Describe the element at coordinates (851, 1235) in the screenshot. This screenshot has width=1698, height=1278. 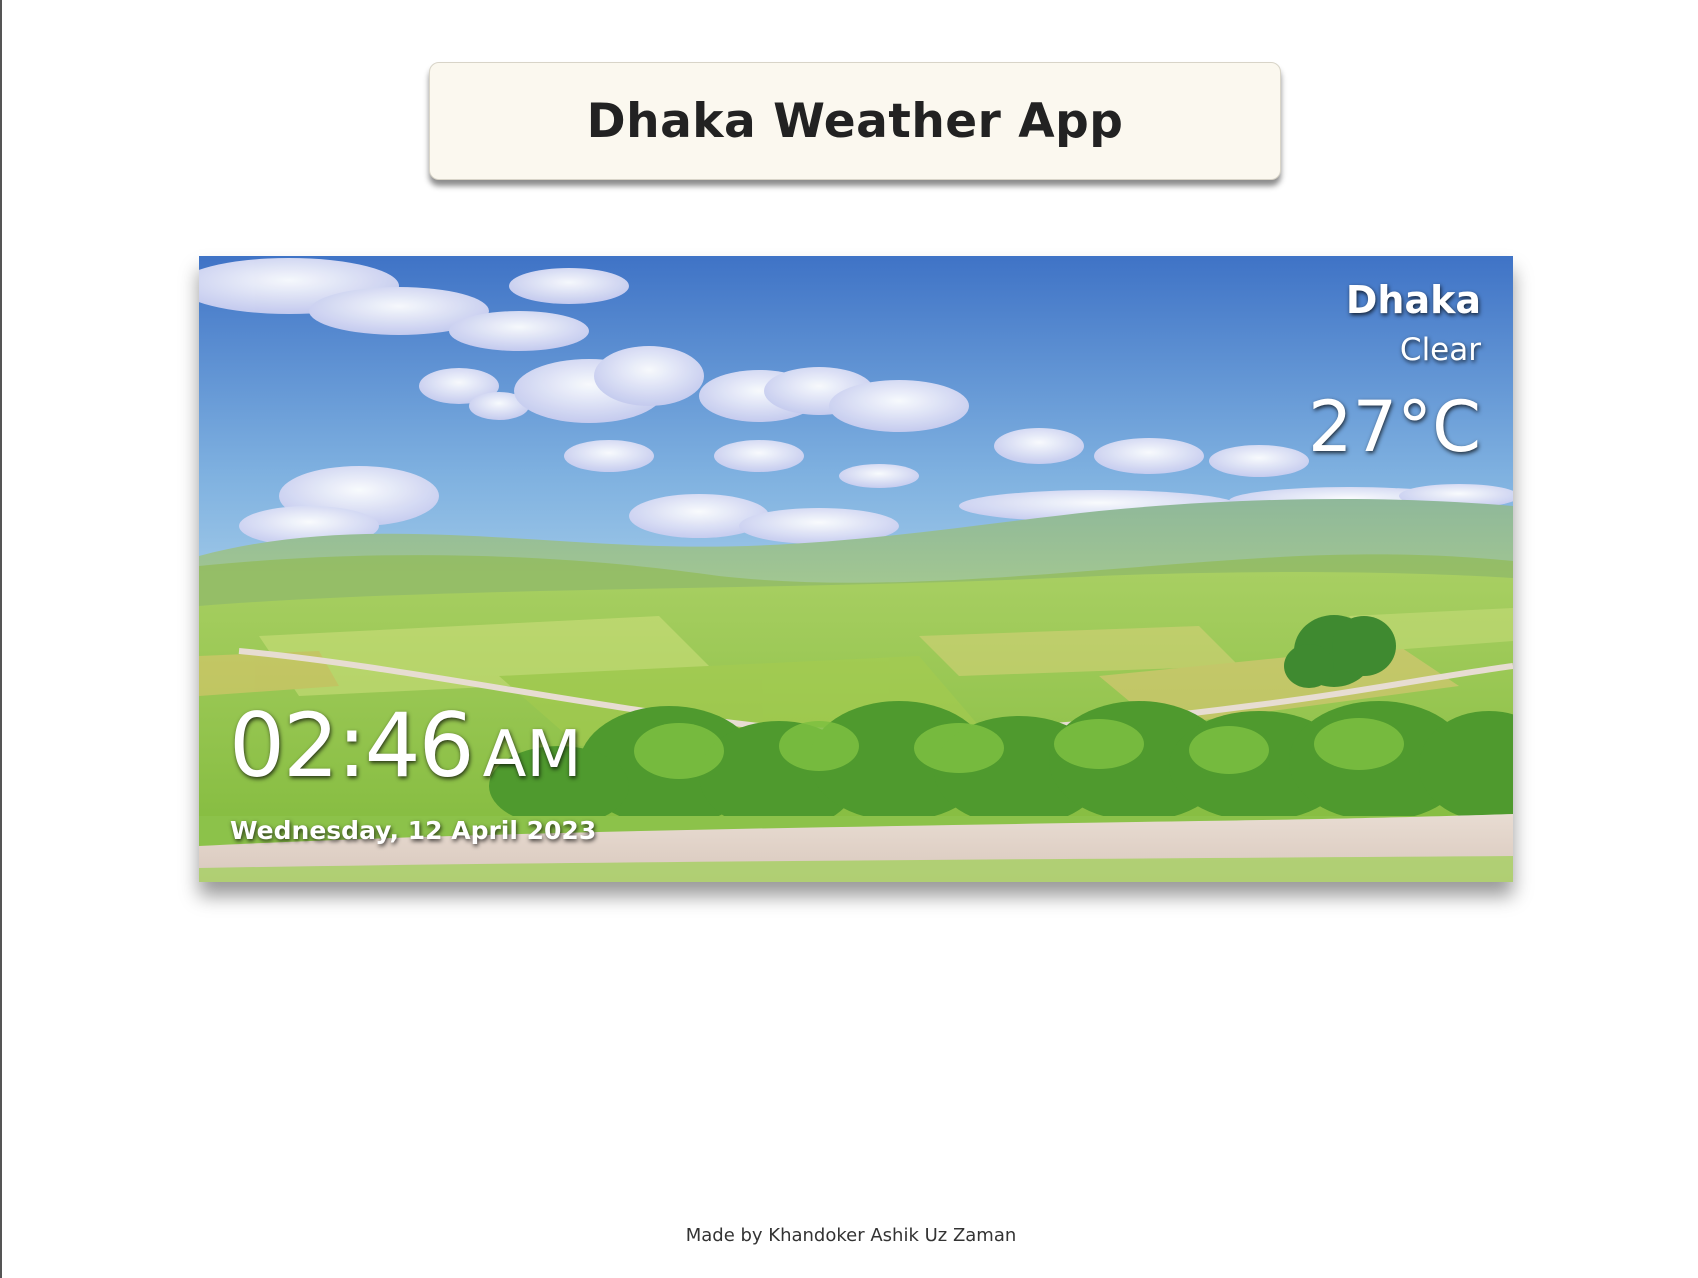
I see `footer-credit: Made by Khandoker Ashik Uz Zaman` at that location.